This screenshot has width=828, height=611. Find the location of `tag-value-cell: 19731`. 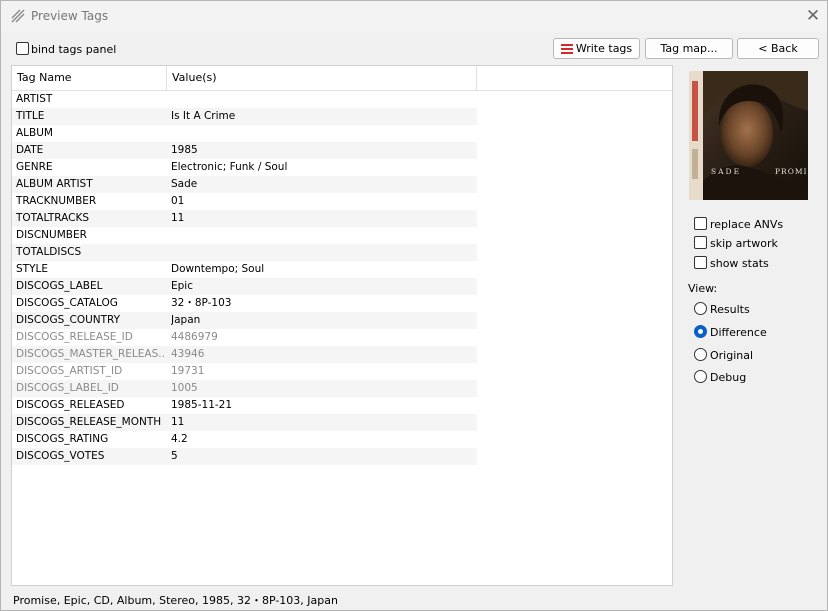

tag-value-cell: 19731 is located at coordinates (188, 371).